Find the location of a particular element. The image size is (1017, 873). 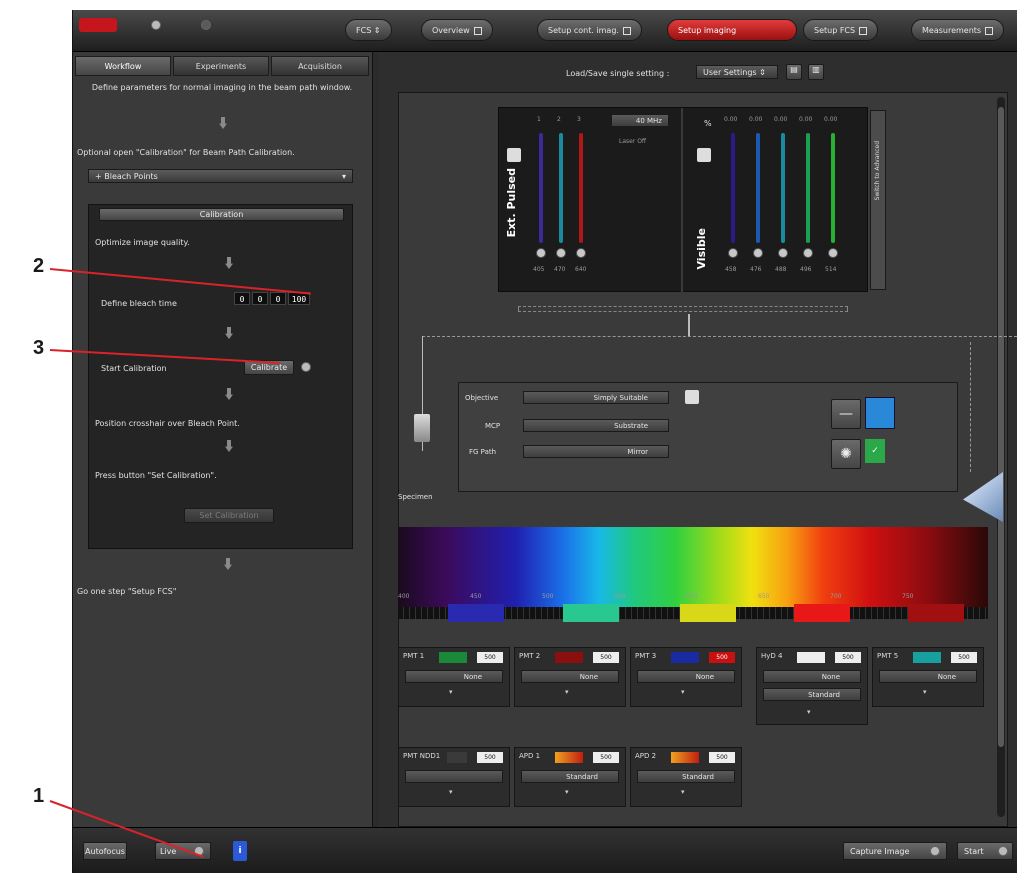

minus-icon: — is located at coordinates (846, 414).